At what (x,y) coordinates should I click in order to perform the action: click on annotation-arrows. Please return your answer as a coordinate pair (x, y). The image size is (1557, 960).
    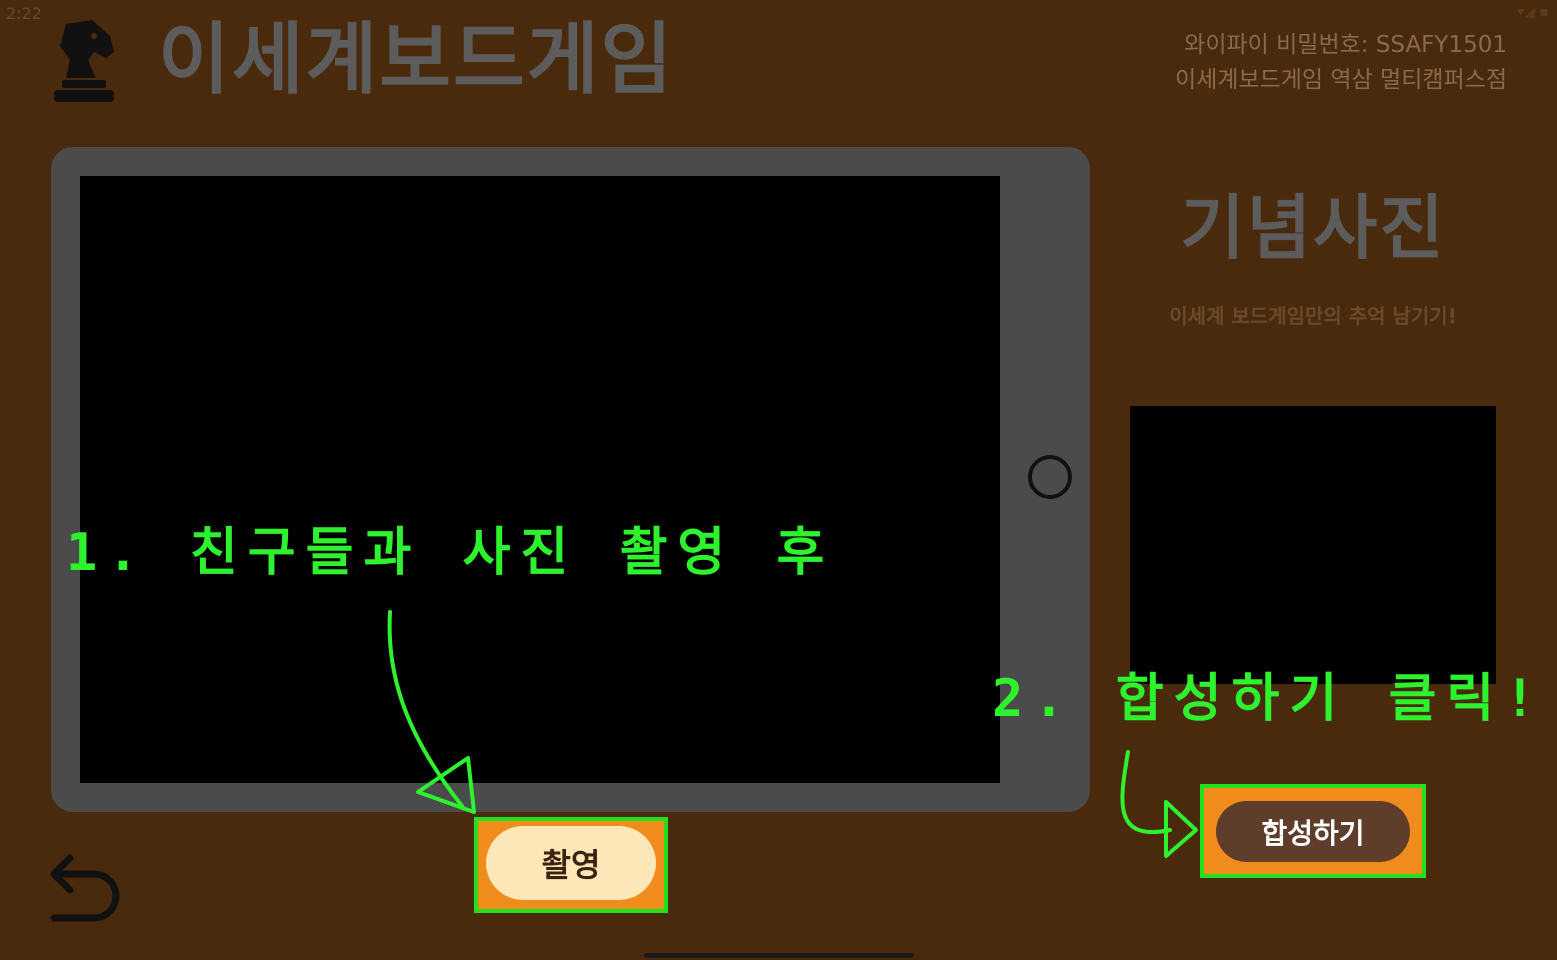
    Looking at the image, I should click on (792, 734).